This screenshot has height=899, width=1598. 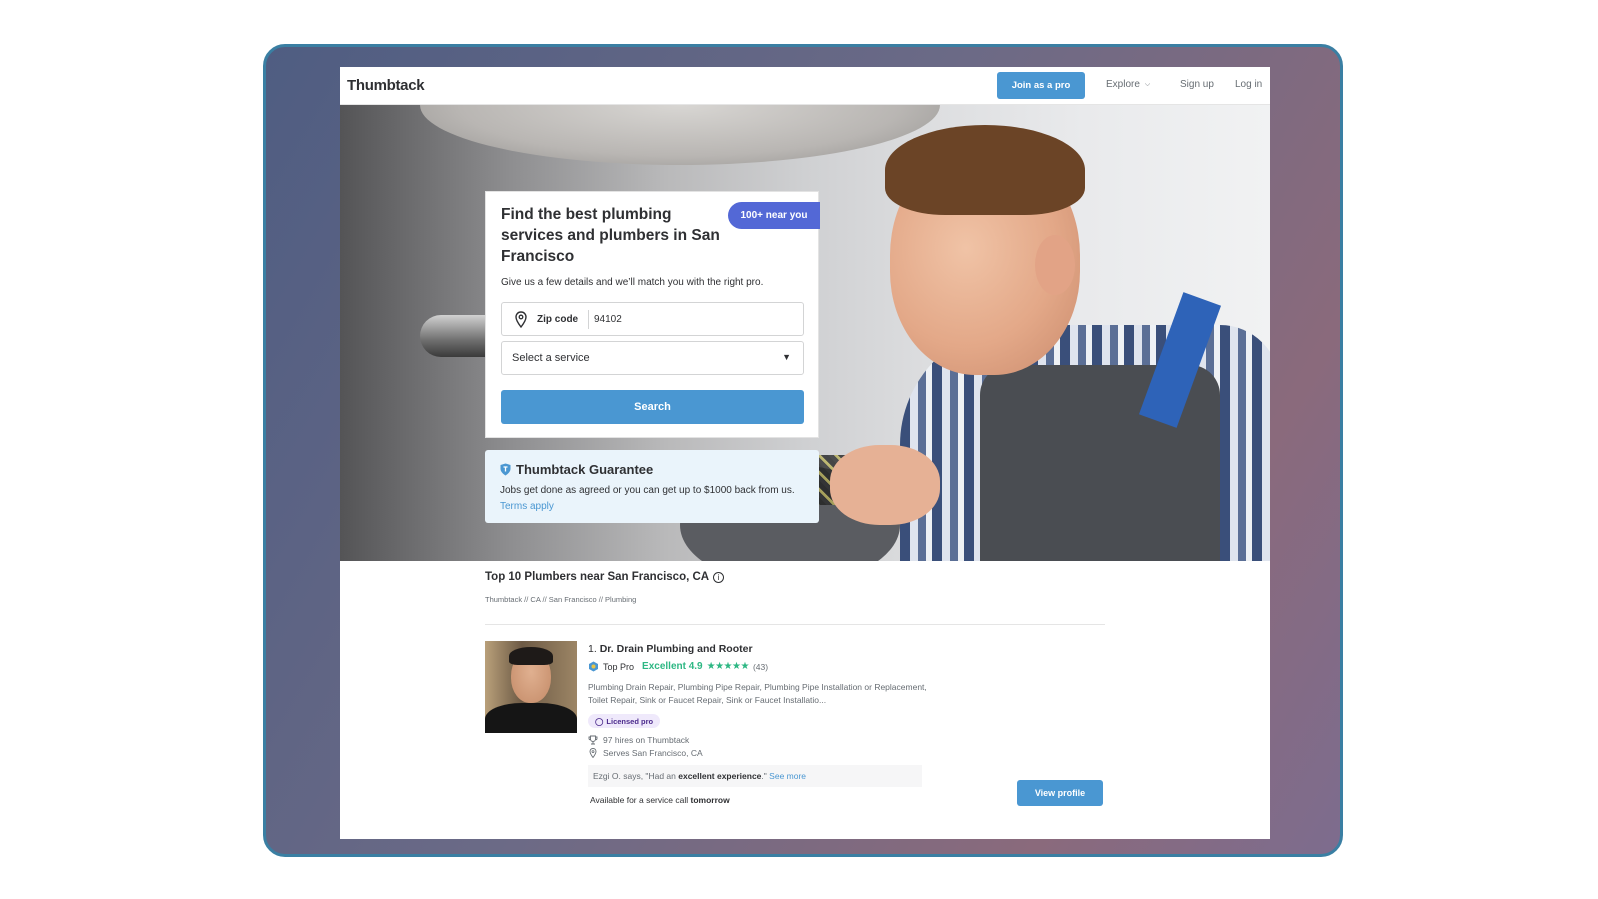 I want to click on quote-prefix: Ezgi O. says, "Had an, so click(x=636, y=776).